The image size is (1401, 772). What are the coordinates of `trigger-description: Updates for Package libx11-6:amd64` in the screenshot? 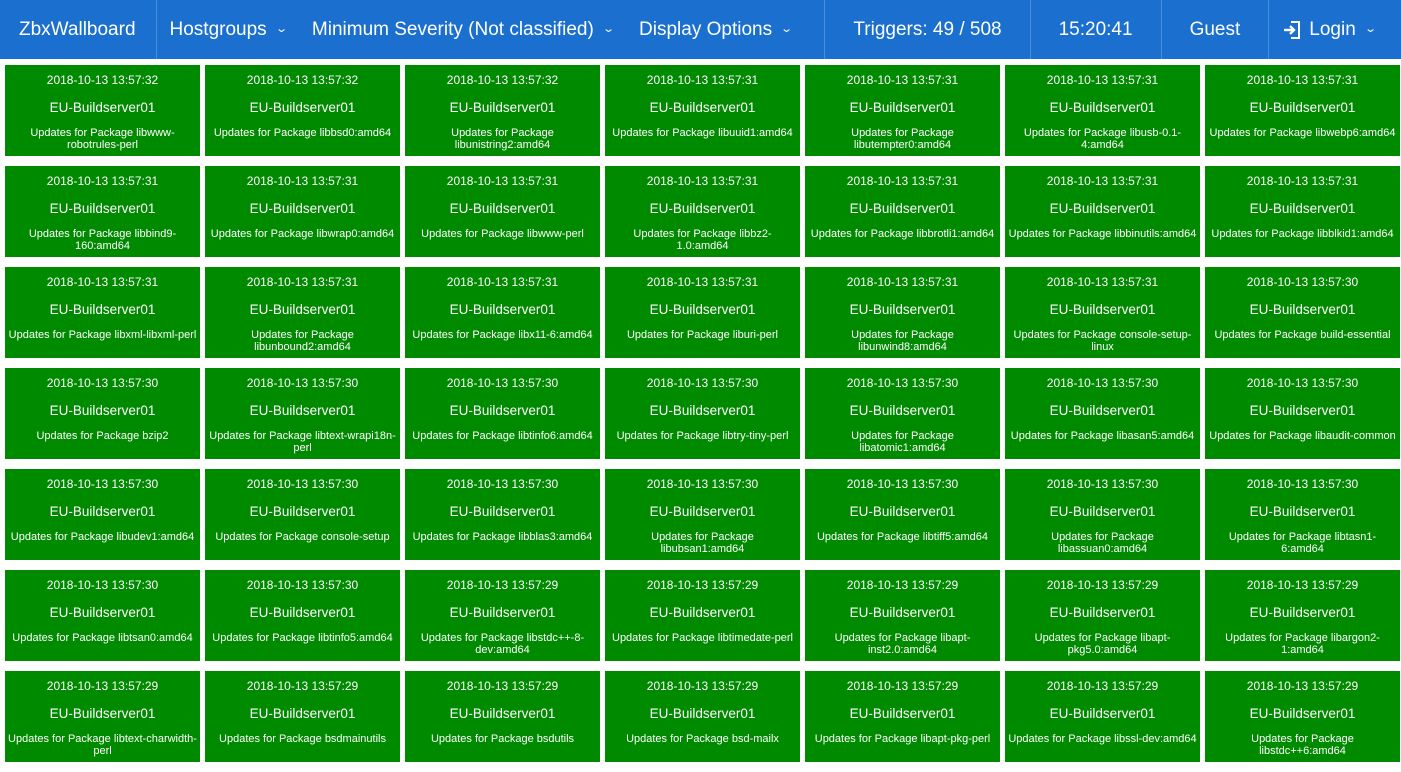 It's located at (502, 335).